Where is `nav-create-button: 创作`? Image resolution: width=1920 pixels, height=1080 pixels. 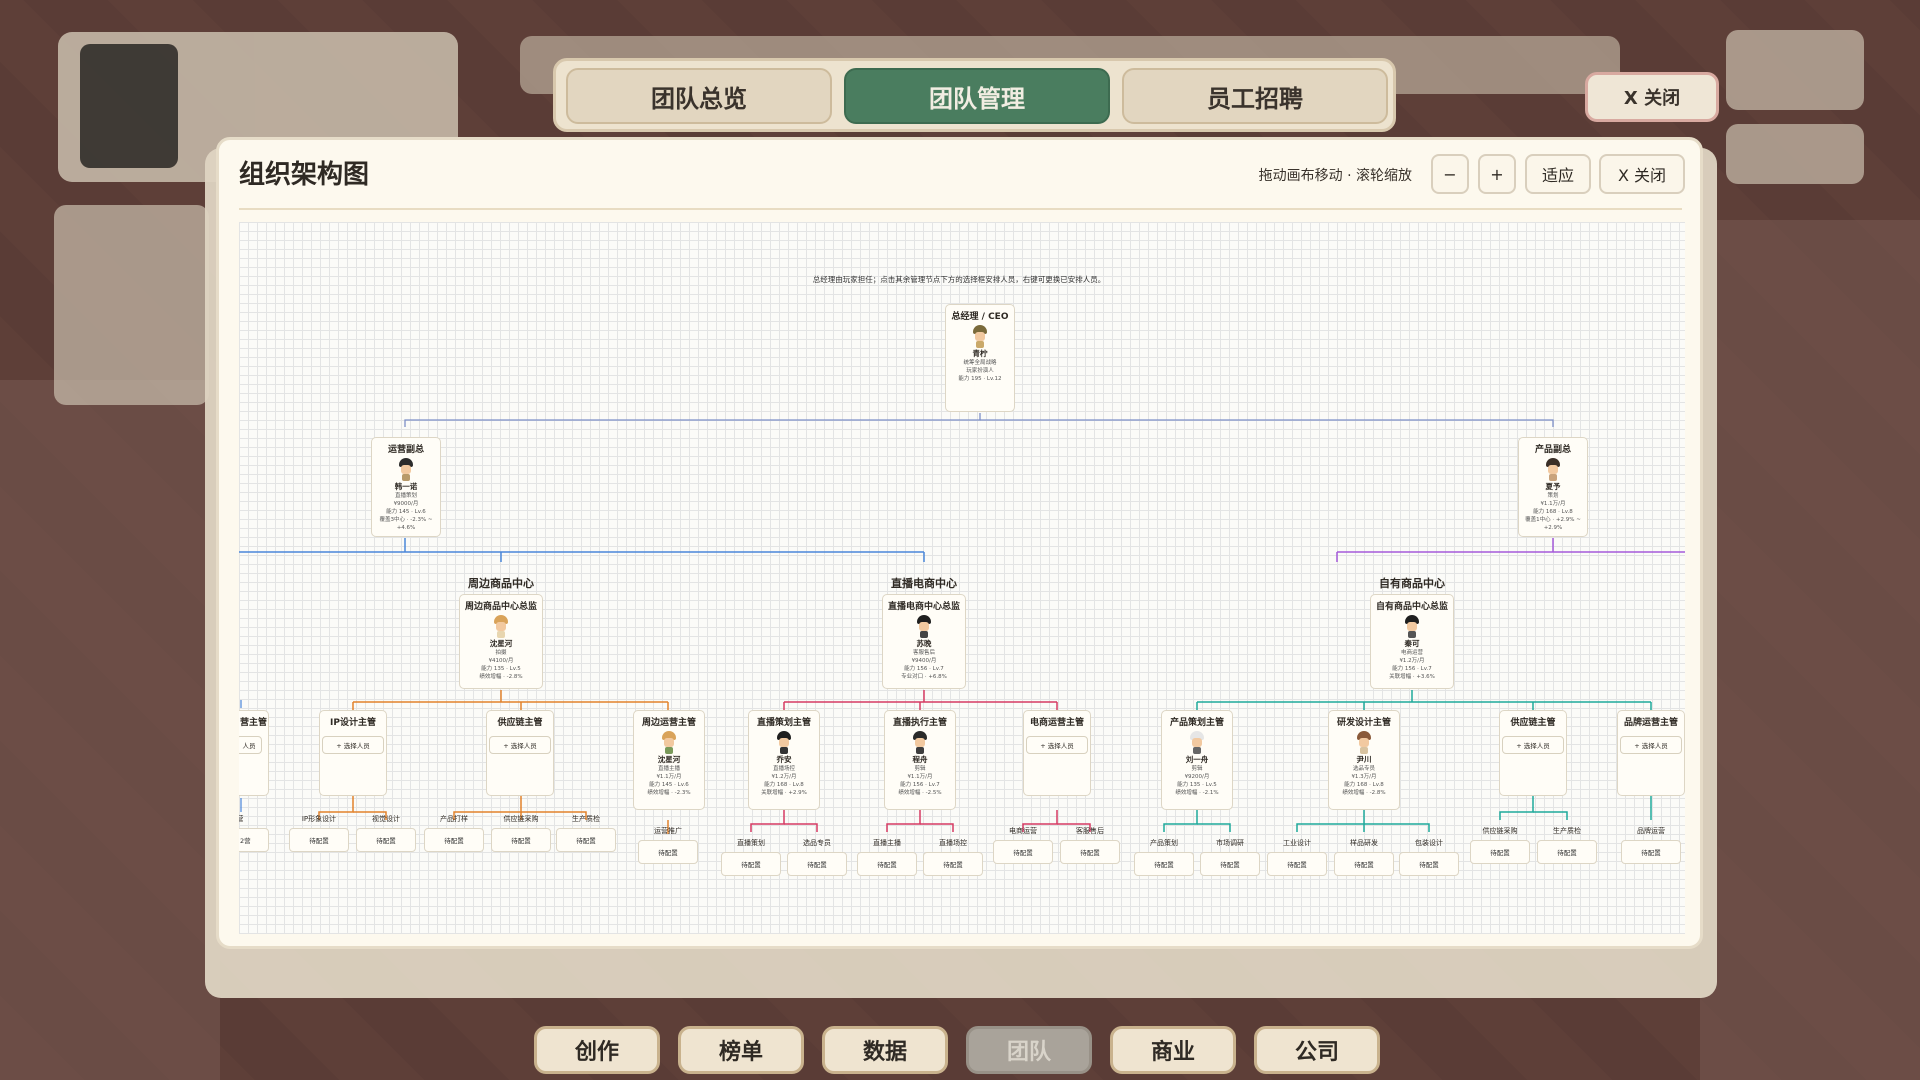 nav-create-button: 创作 is located at coordinates (597, 1050).